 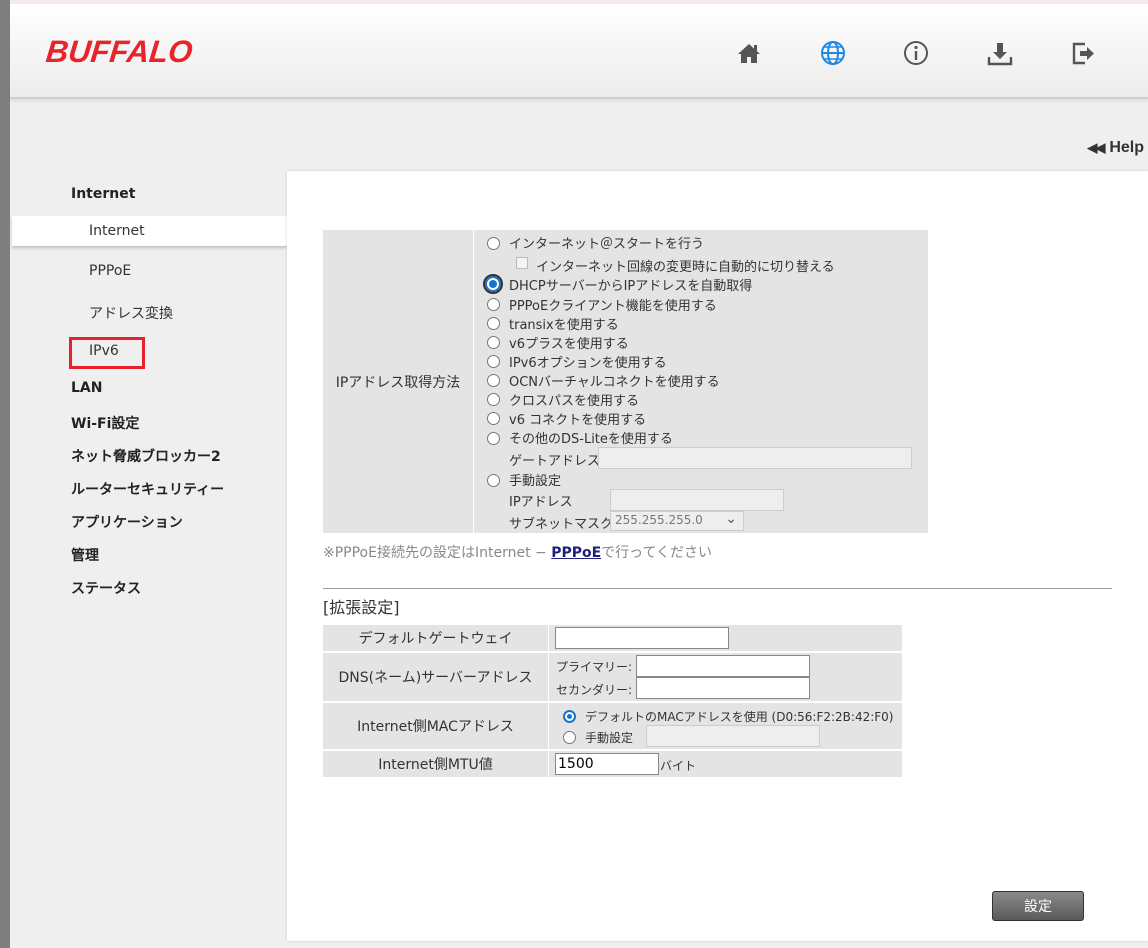 What do you see at coordinates (105, 423) in the screenshot?
I see `nav-wifi: Wi-Fi設定` at bounding box center [105, 423].